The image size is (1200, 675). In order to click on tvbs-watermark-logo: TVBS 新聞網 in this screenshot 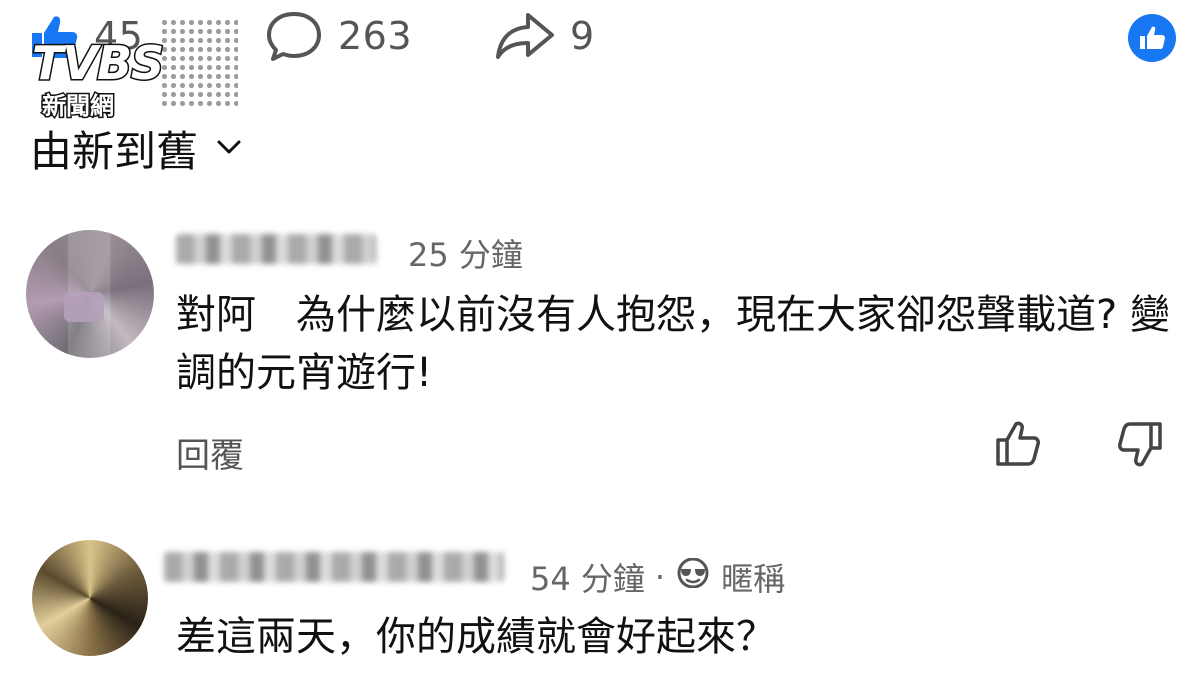, I will do `click(133, 68)`.